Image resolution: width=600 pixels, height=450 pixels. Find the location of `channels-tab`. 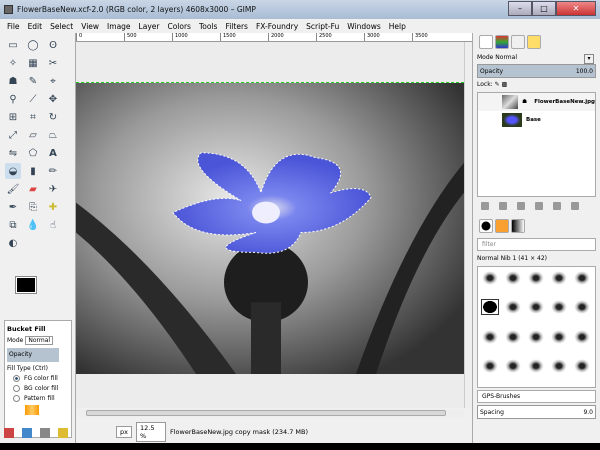

channels-tab is located at coordinates (502, 42).